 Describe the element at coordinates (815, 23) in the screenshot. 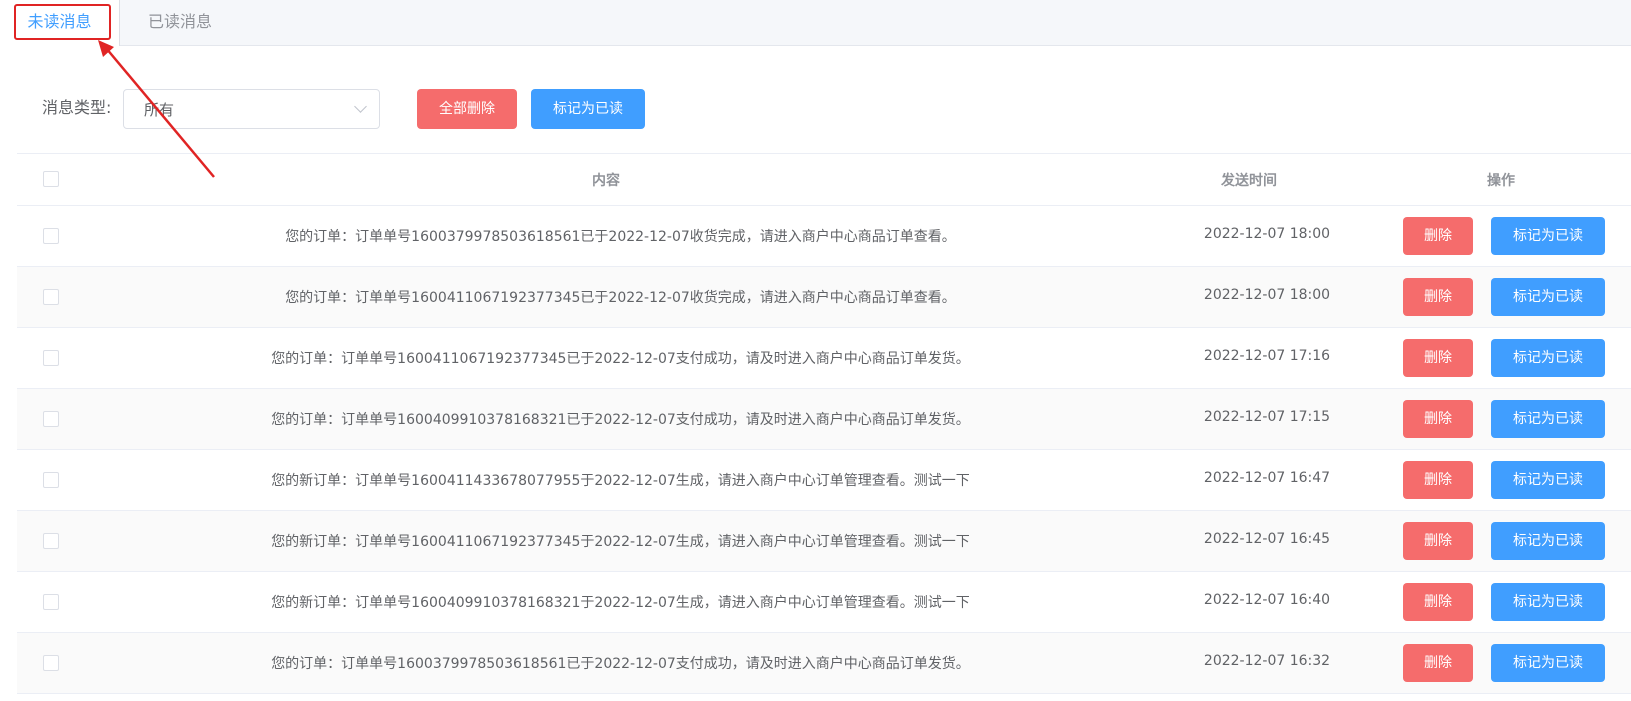

I see `message-tabs: 未读消息 已读消息` at that location.